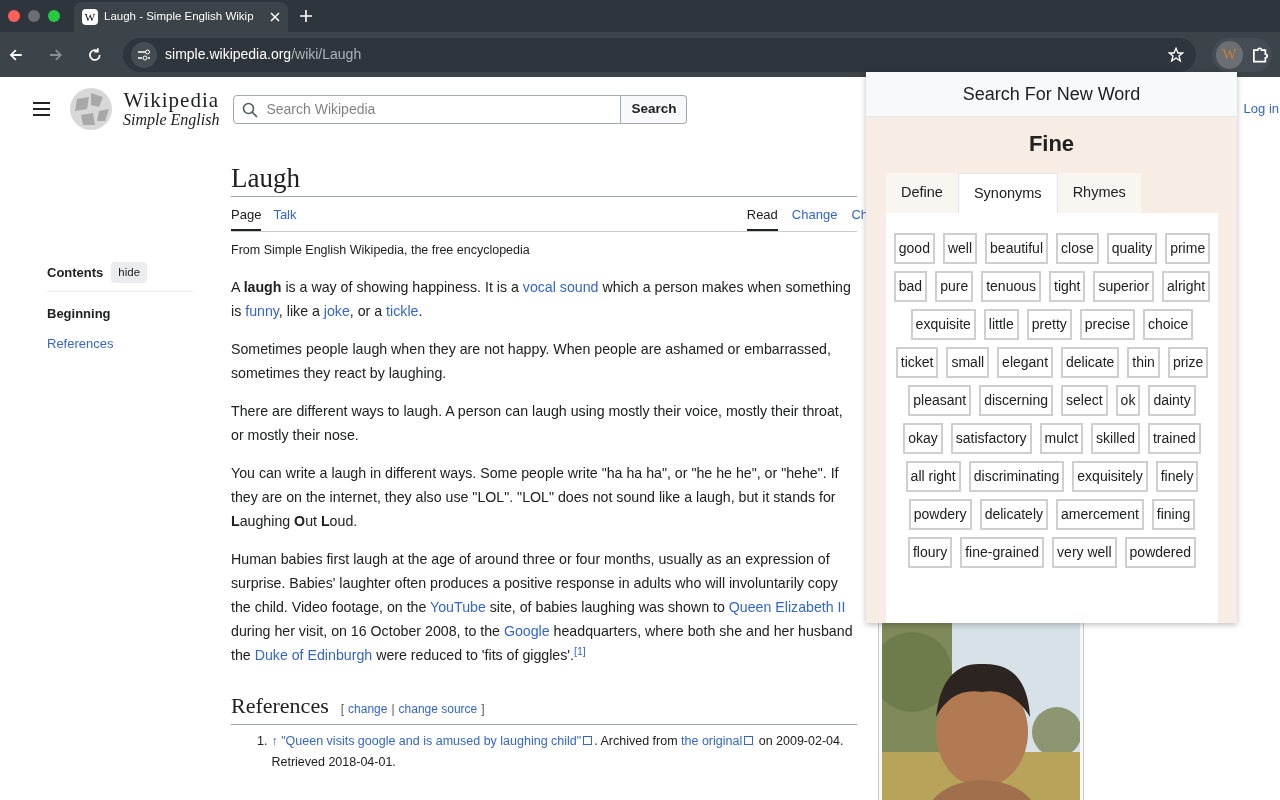  Describe the element at coordinates (250, 109) in the screenshot. I see `search-icon` at that location.